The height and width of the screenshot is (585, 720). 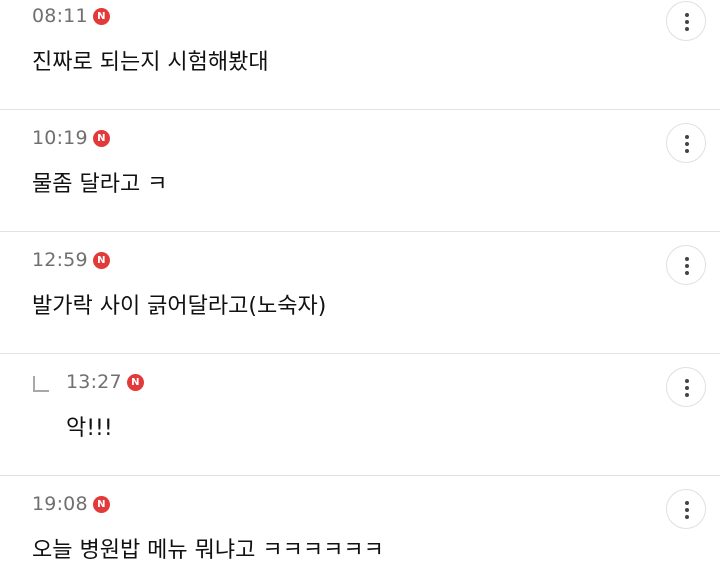 I want to click on comment-meta: 10:19 N, so click(x=71, y=138).